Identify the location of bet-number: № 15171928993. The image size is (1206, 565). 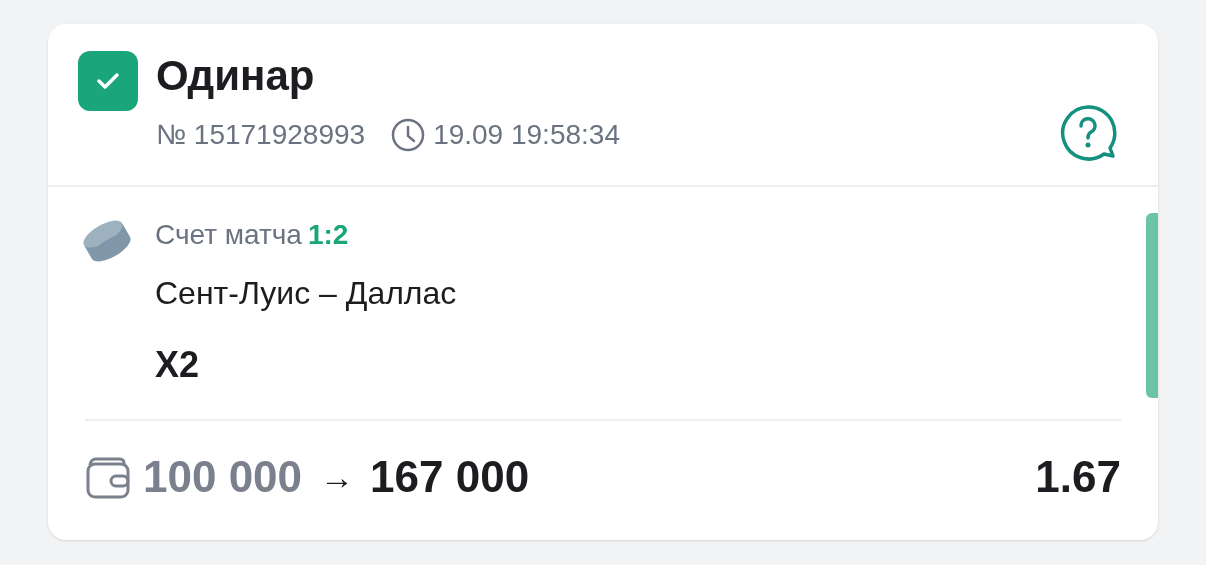
(261, 135).